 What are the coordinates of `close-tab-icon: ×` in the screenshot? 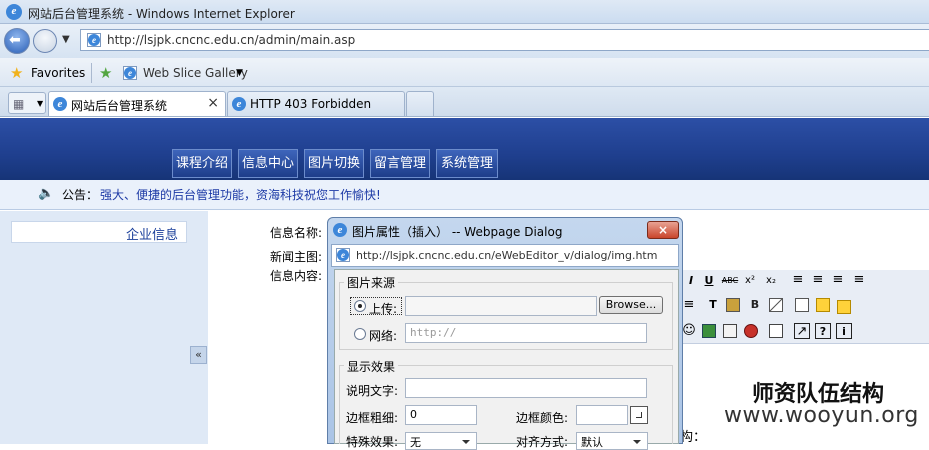 It's located at (213, 103).